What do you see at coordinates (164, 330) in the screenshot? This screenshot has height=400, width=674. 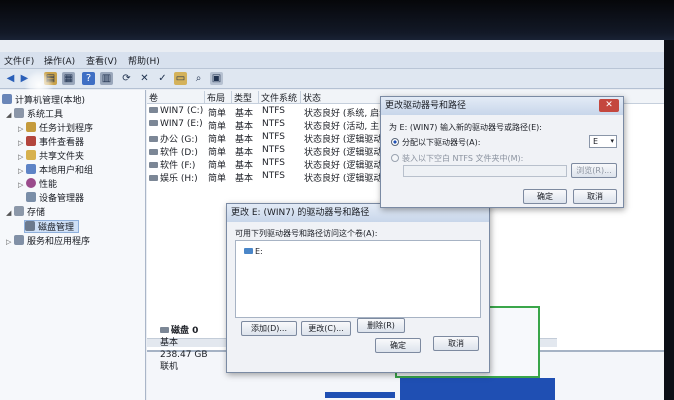 I see `disk-icon` at bounding box center [164, 330].